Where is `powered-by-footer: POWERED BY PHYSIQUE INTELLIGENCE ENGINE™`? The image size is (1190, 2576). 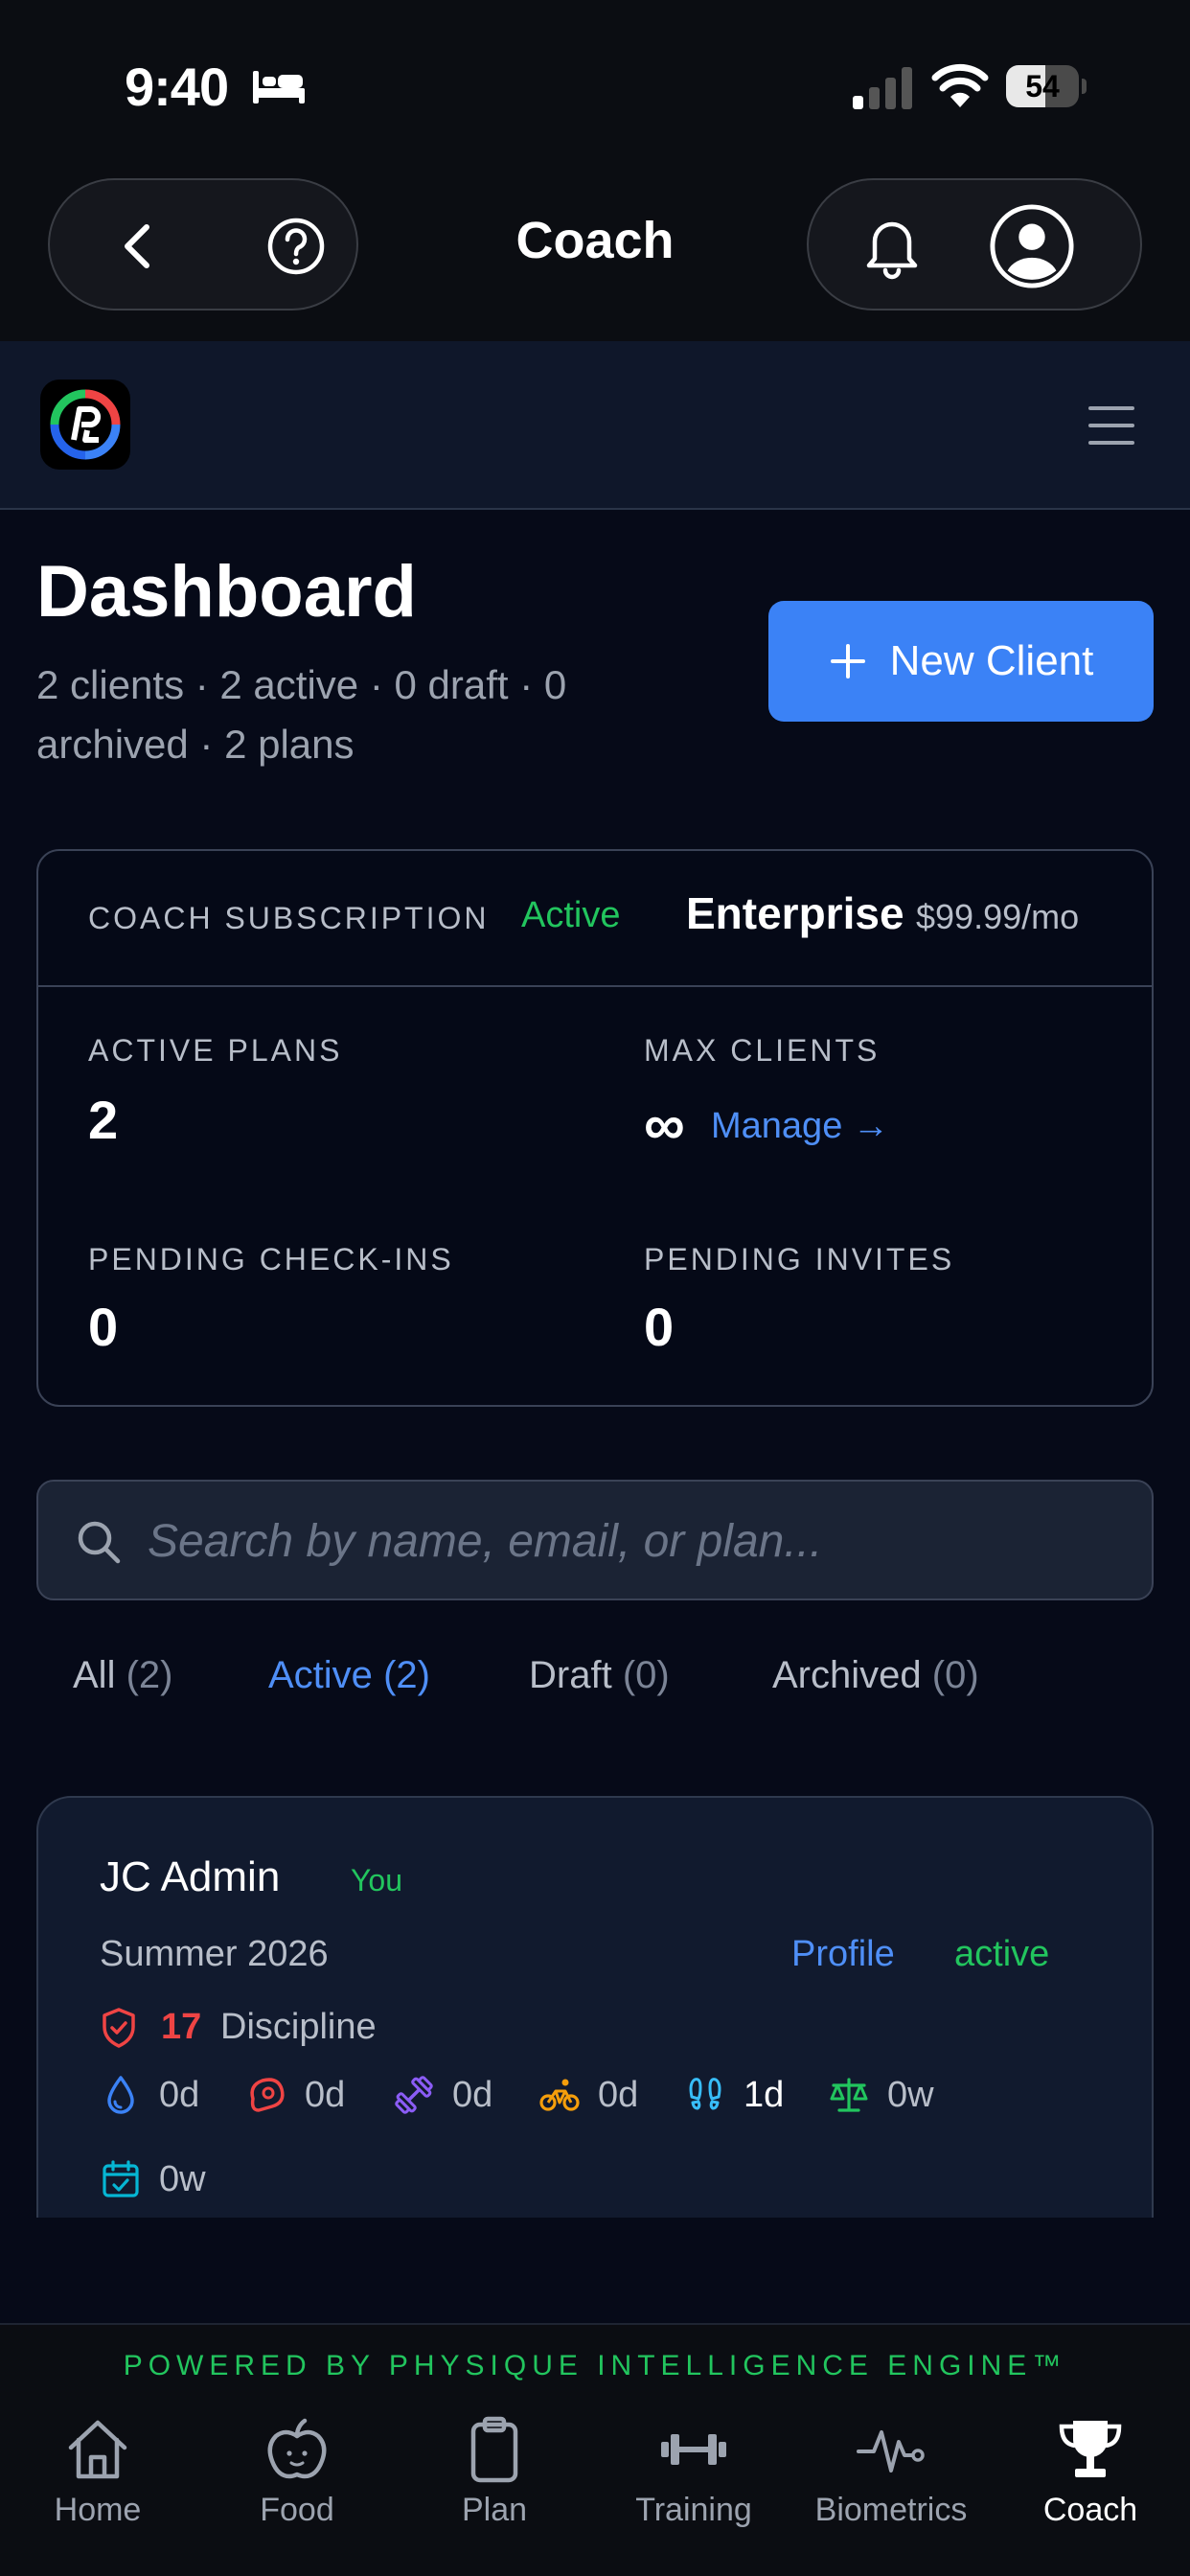
powered-by-footer: POWERED BY PHYSIQUE INTELLIGENCE ENGINE™ is located at coordinates (595, 2365).